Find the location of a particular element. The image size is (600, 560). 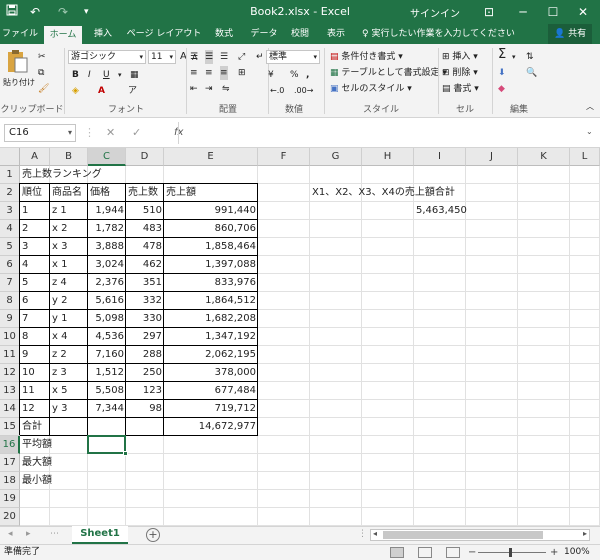

cell-c4: 1,782 is located at coordinates (107, 229).